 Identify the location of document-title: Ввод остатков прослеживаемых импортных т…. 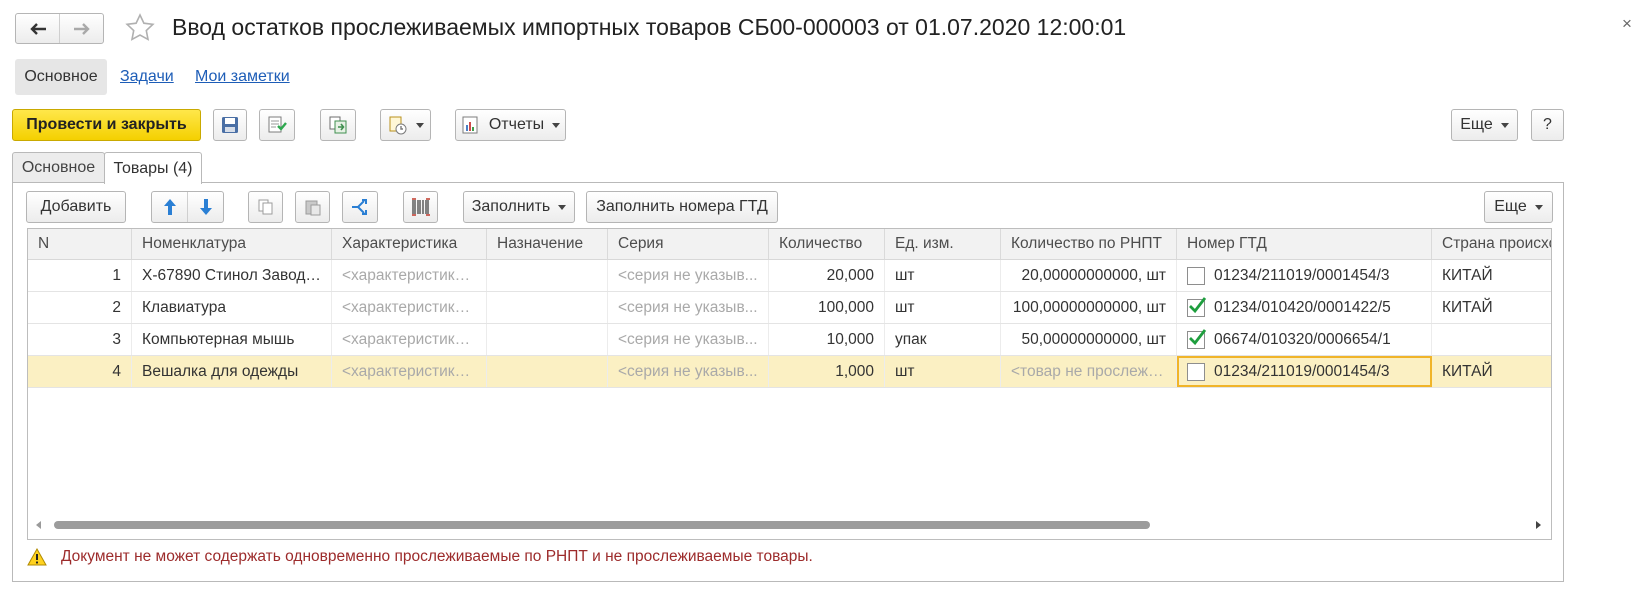
(649, 27).